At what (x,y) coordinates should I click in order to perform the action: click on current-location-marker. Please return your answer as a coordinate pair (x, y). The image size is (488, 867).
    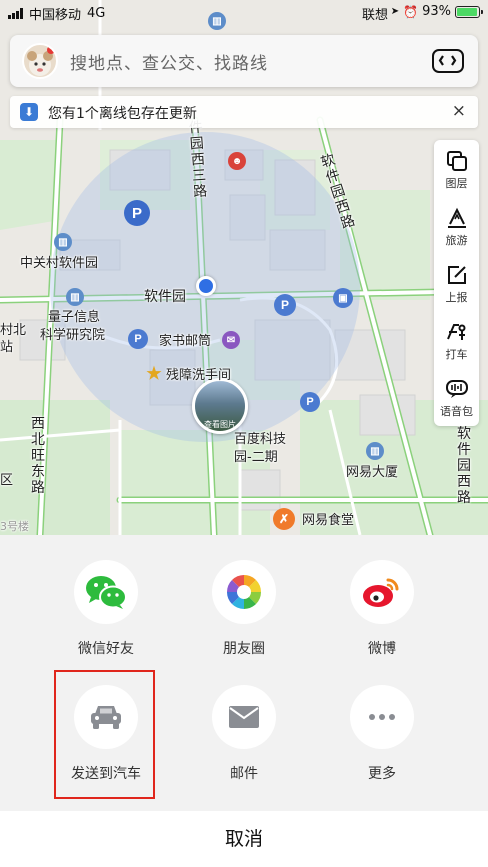
    Looking at the image, I should click on (206, 286).